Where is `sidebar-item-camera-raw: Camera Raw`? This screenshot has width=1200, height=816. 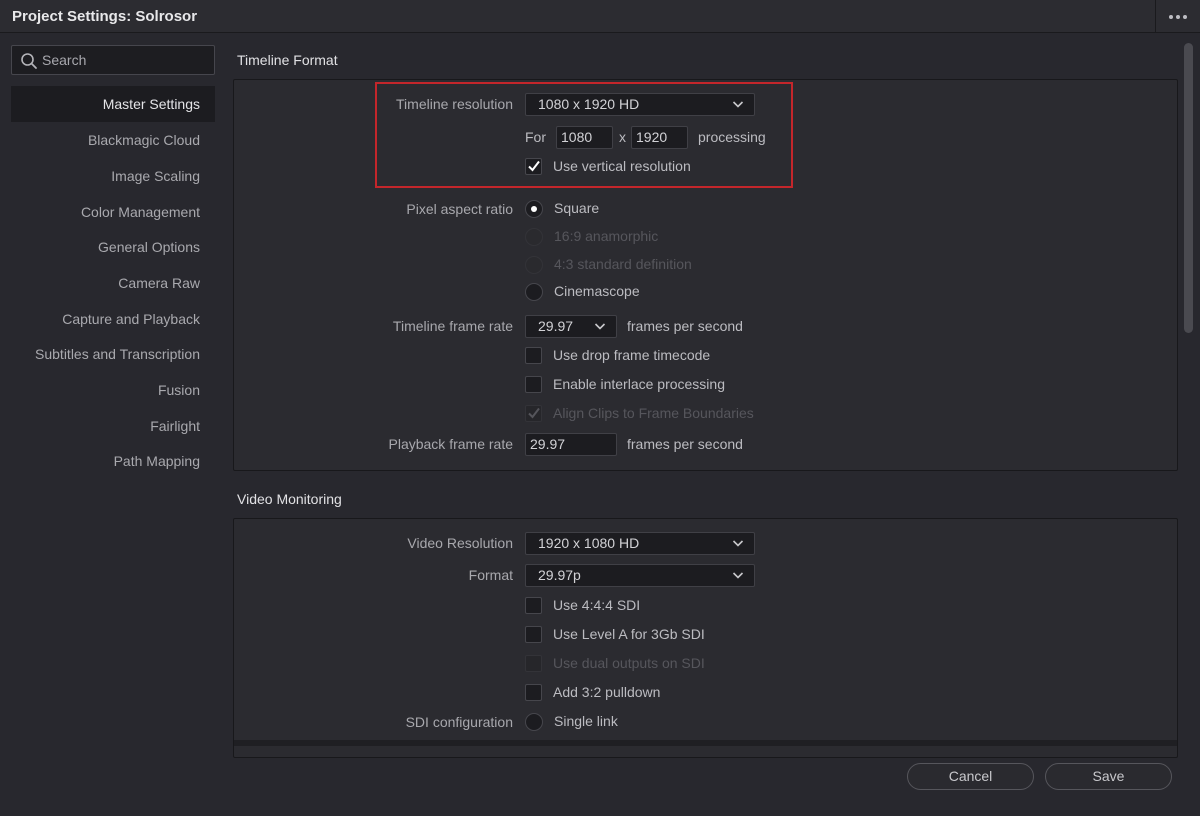 sidebar-item-camera-raw: Camera Raw is located at coordinates (113, 283).